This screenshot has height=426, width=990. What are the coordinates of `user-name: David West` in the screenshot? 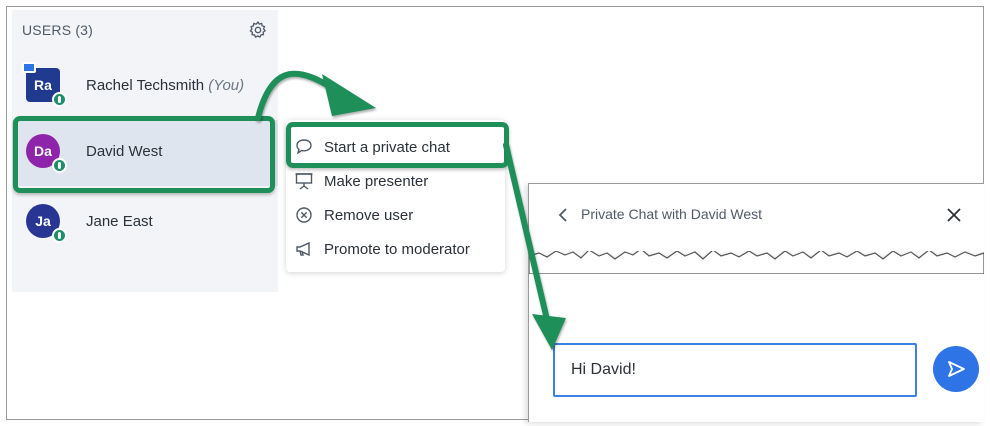 It's located at (124, 151).